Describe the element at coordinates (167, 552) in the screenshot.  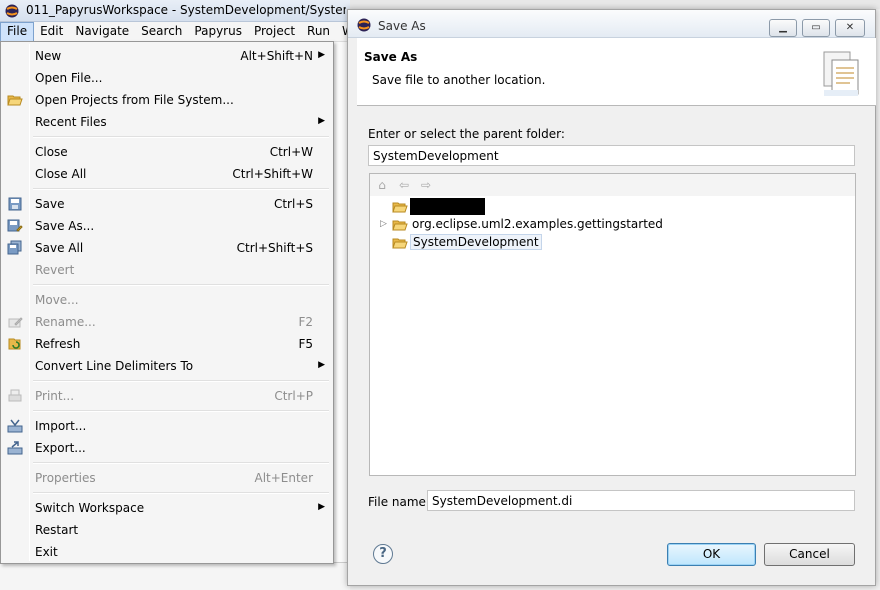
I see `menu-item-exit: Exit` at that location.